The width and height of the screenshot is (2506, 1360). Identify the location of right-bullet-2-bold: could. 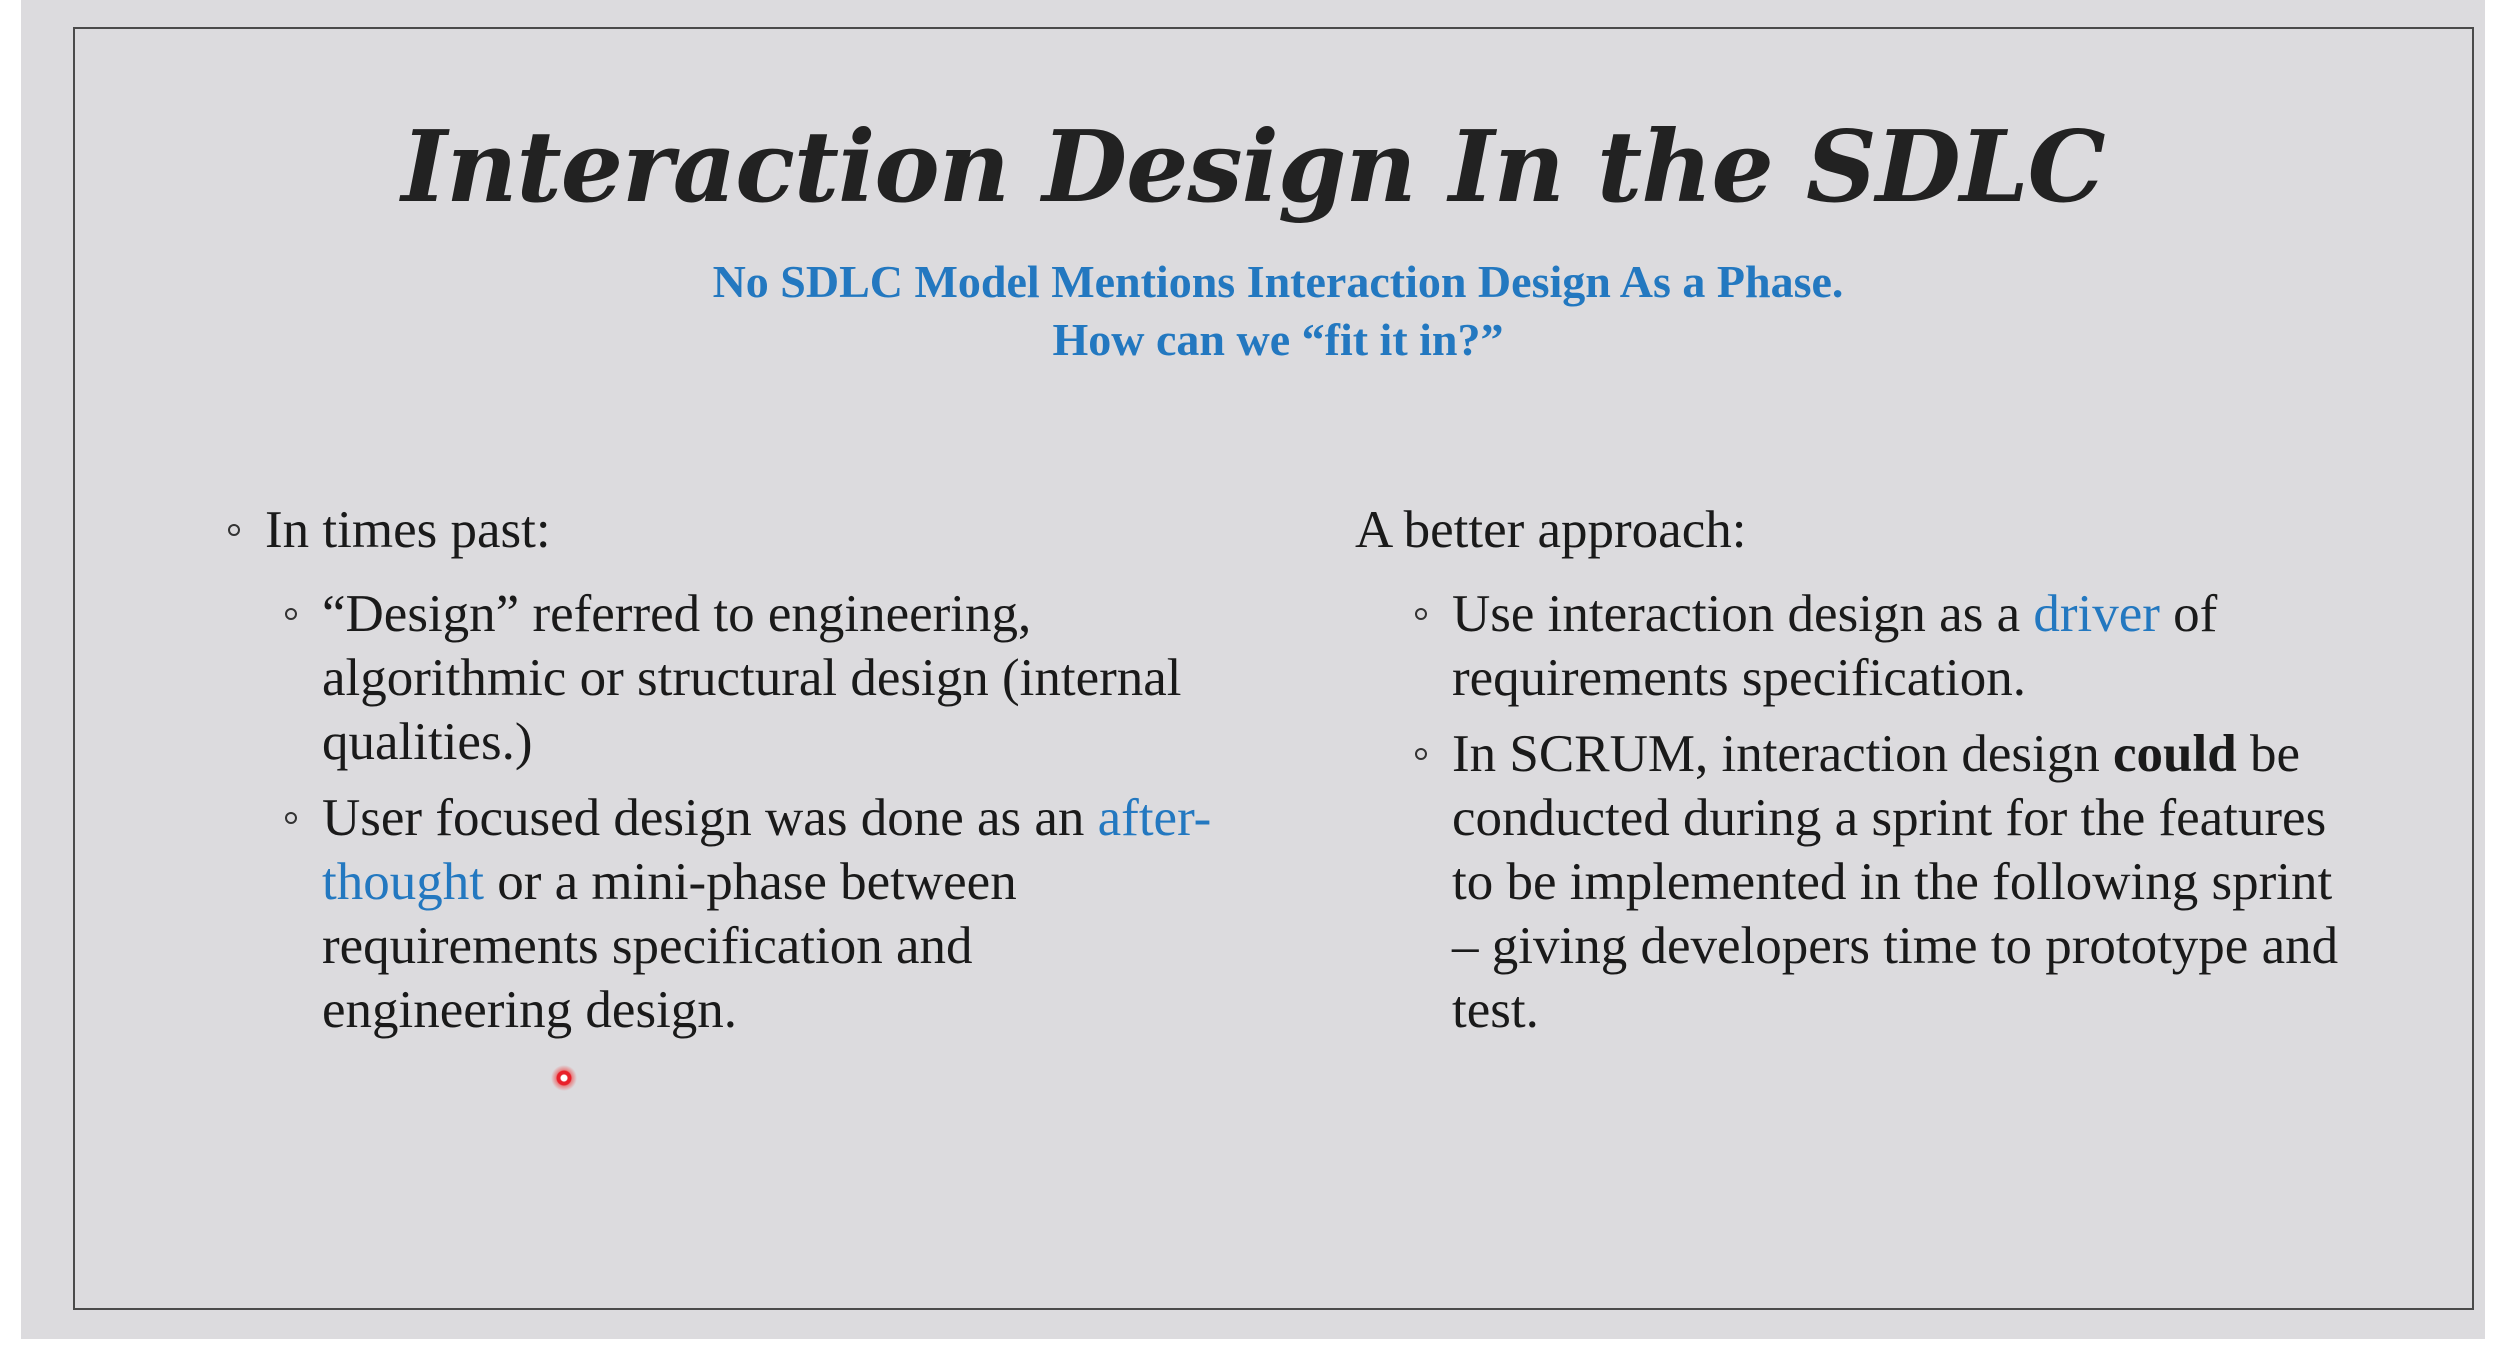
(2174, 754).